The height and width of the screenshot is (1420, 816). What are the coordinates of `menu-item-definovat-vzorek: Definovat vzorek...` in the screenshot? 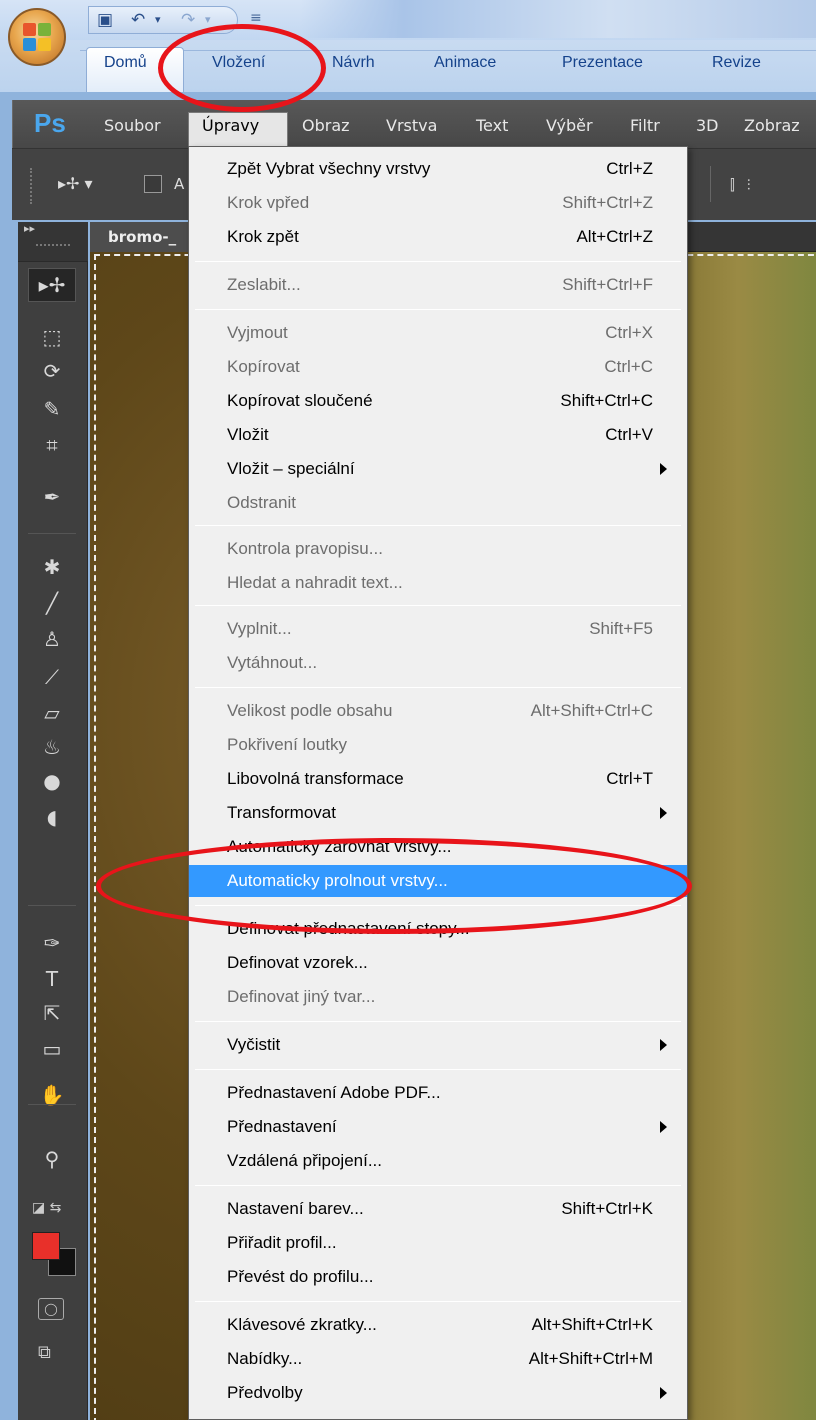 It's located at (438, 963).